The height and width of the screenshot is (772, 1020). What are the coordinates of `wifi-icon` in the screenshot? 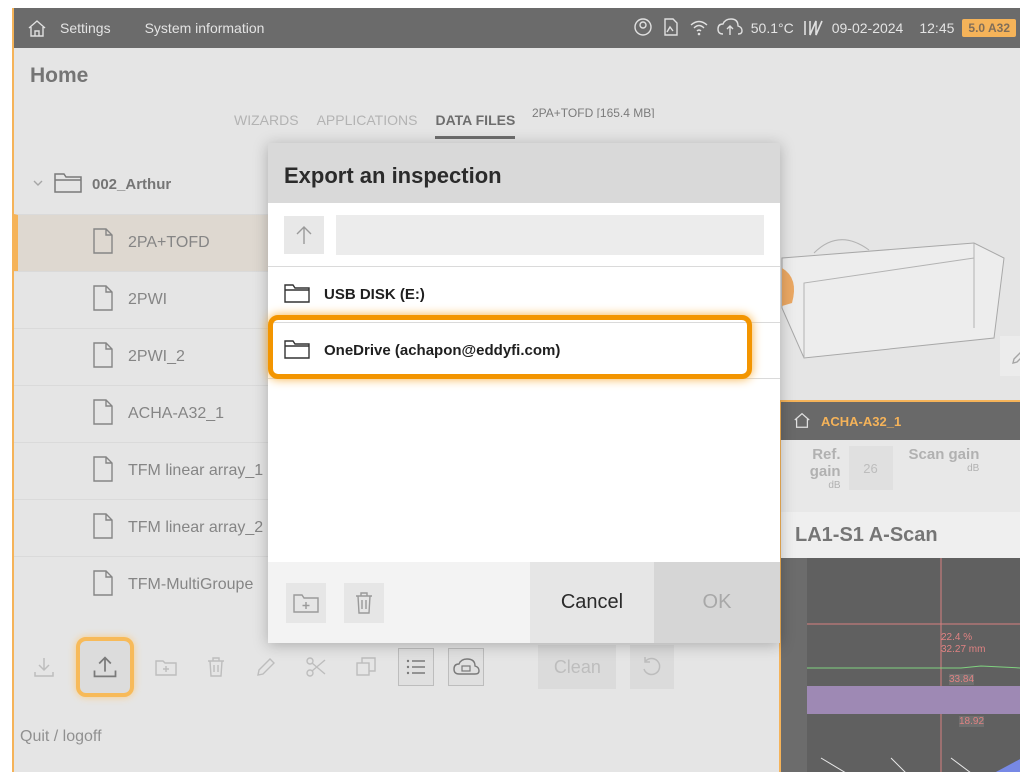 It's located at (699, 28).